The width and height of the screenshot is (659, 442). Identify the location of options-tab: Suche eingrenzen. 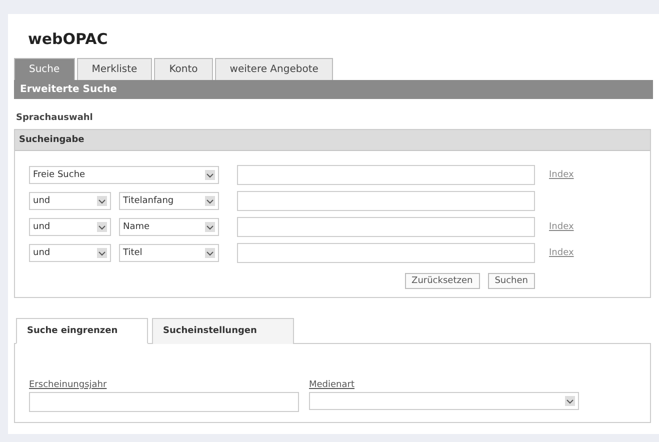
(82, 331).